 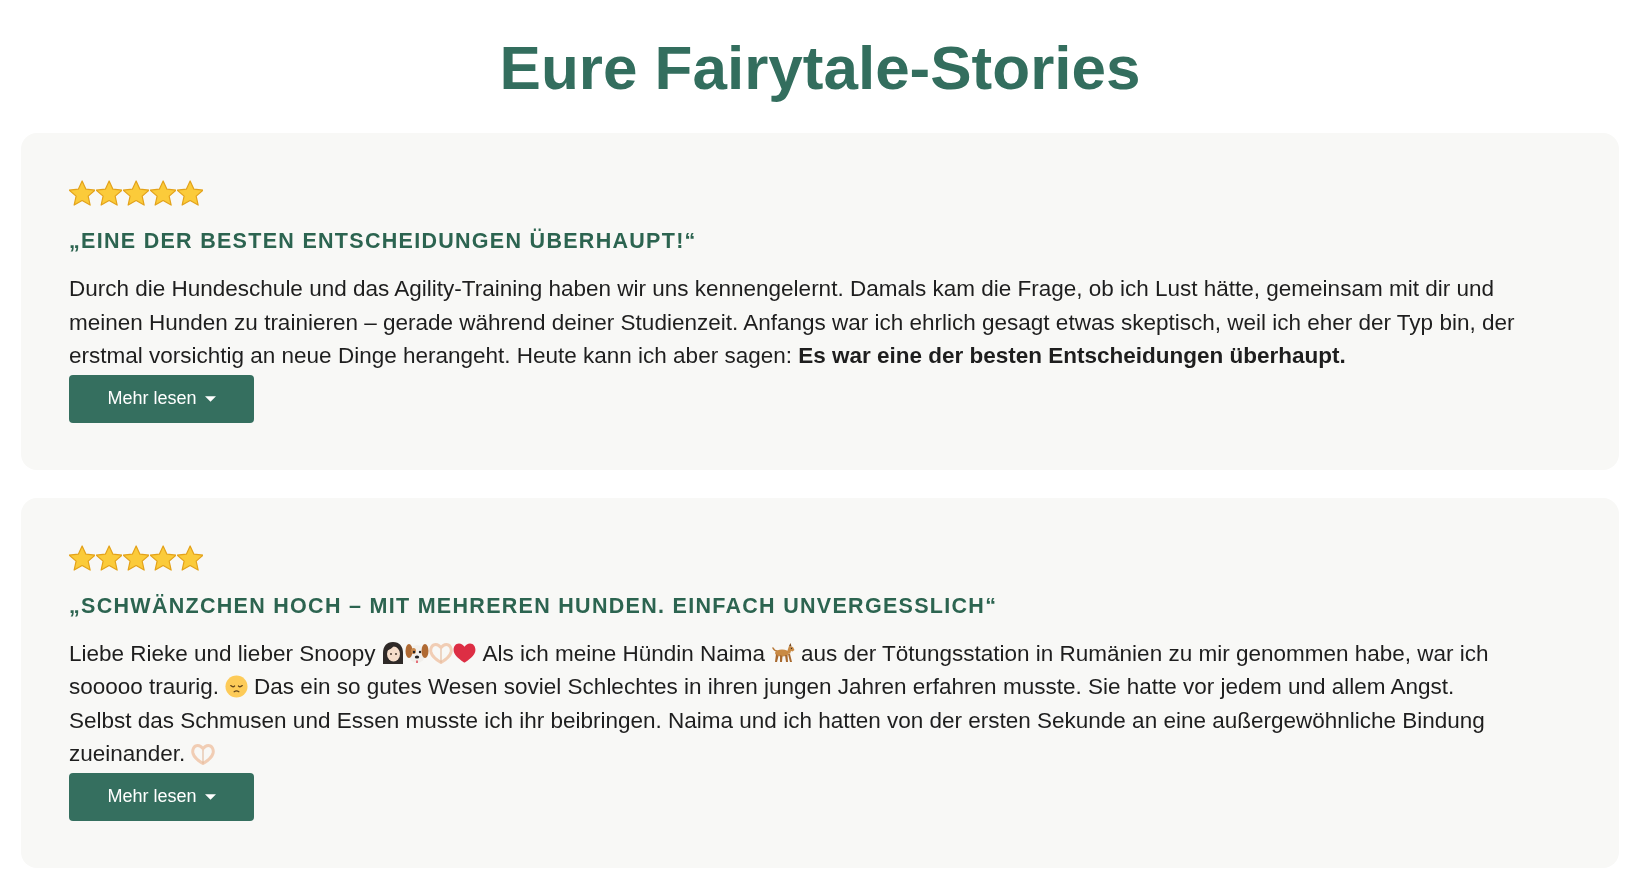 What do you see at coordinates (417, 653) in the screenshot?
I see `dog-face-icon` at bounding box center [417, 653].